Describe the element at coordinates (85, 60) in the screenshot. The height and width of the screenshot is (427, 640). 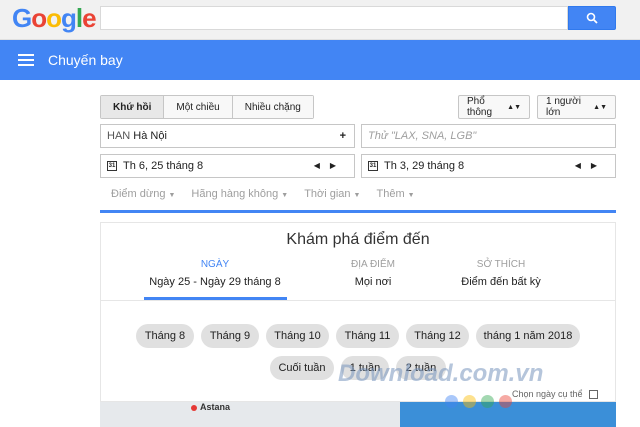
I see `app-title: Chuyến bay` at that location.